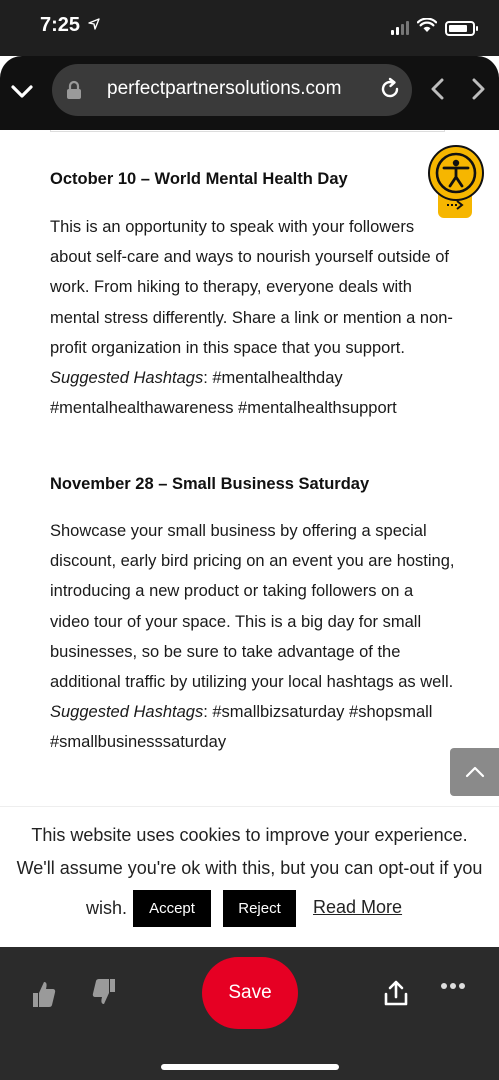  What do you see at coordinates (478, 91) in the screenshot?
I see `chevron-right-icon` at bounding box center [478, 91].